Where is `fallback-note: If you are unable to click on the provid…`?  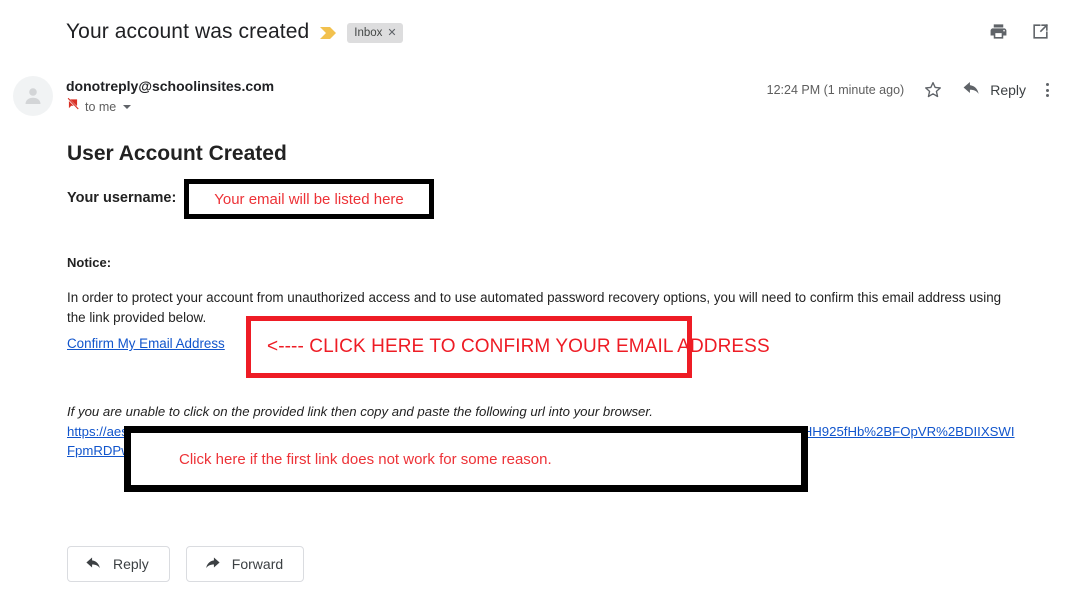 fallback-note: If you are unable to click on the provid… is located at coordinates (360, 411).